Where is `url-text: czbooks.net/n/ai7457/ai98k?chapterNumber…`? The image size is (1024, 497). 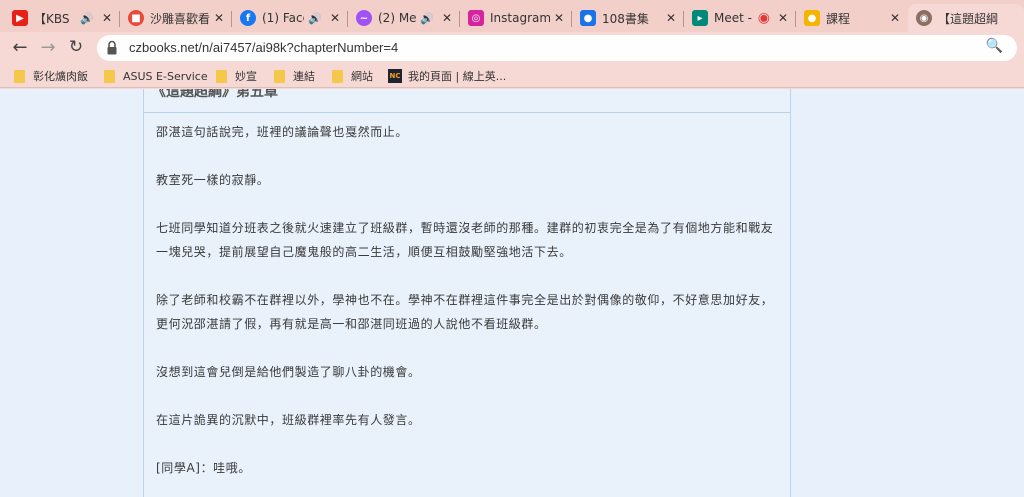
url-text: czbooks.net/n/ai7457/ai98k?chapterNumber… is located at coordinates (263, 47).